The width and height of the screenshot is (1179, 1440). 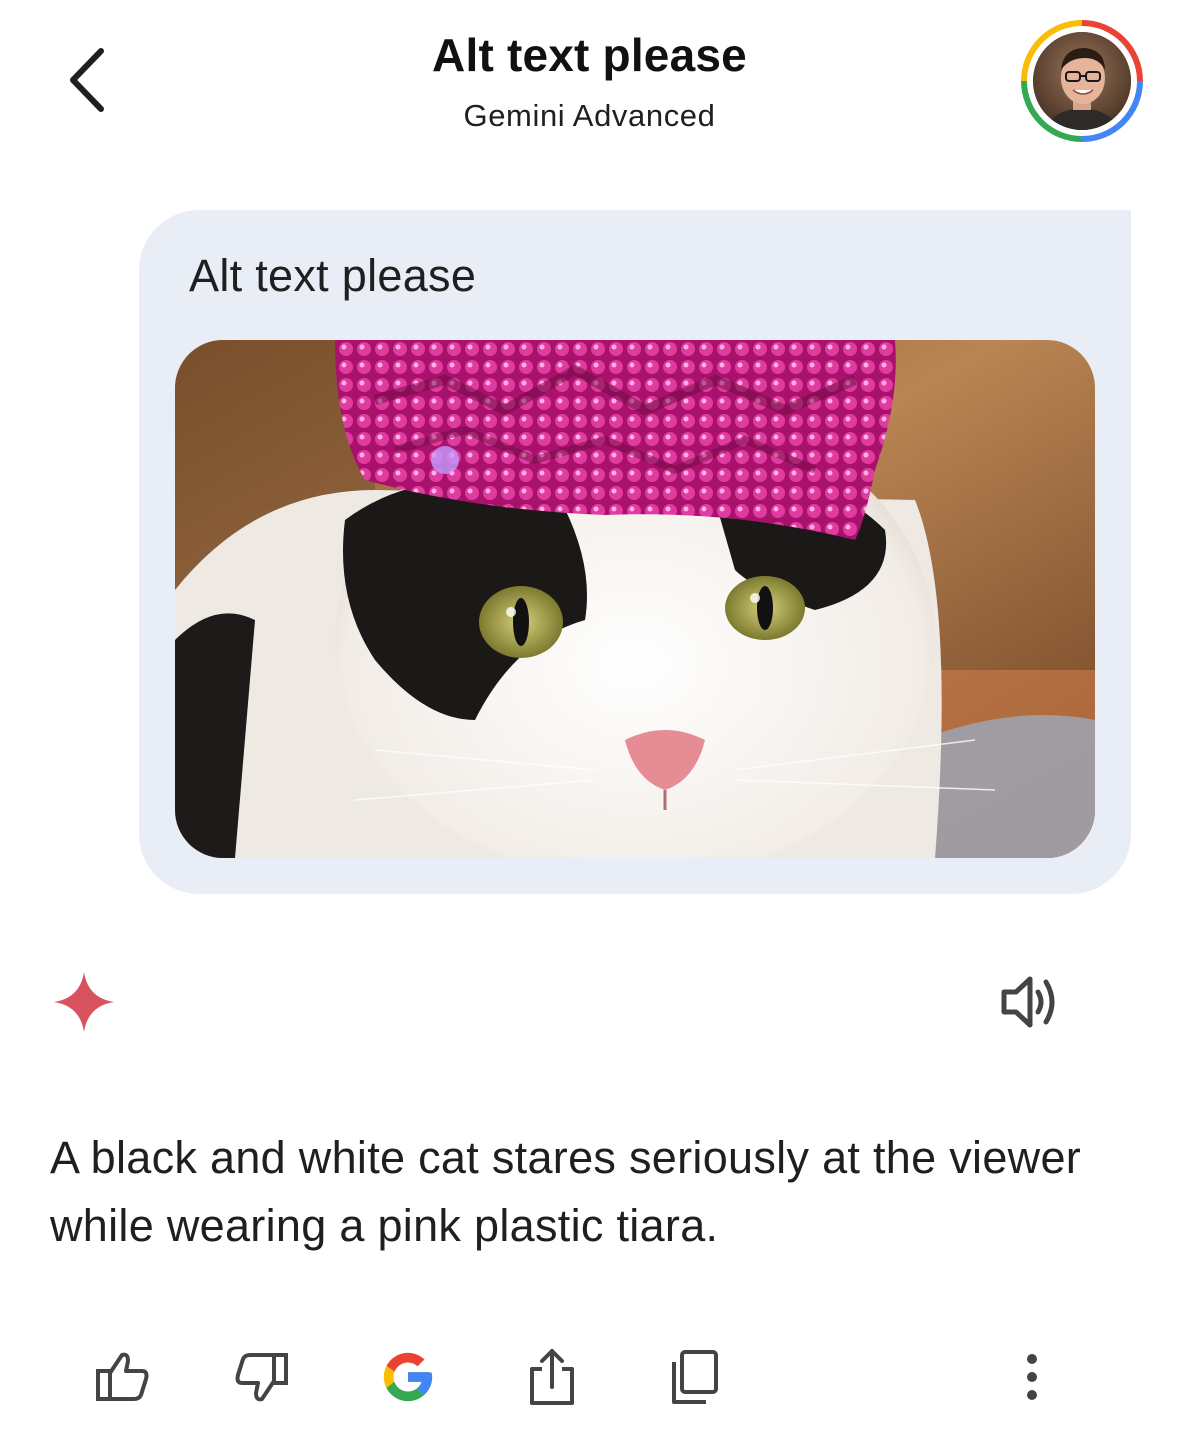 I want to click on model-name: Gemini Advanced, so click(x=589, y=115).